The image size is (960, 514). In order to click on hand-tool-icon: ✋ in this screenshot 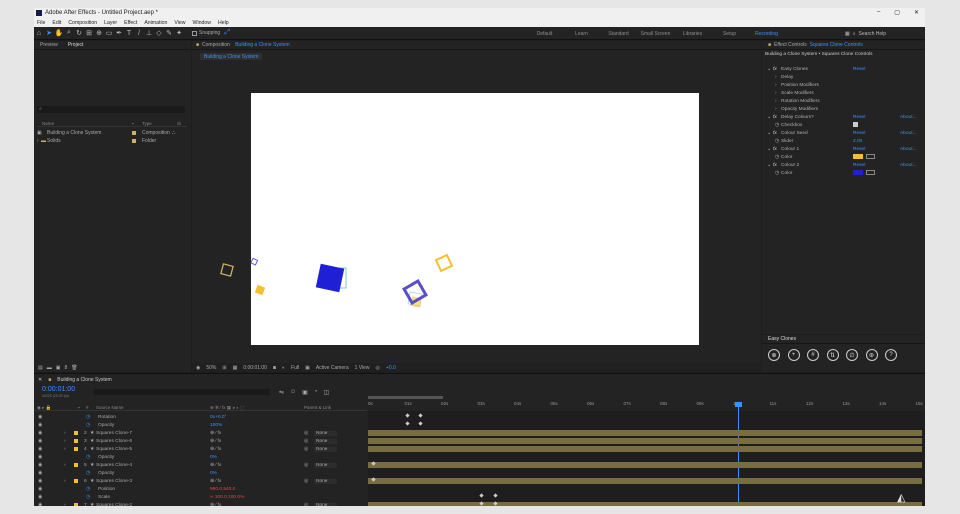, I will do `click(59, 33)`.